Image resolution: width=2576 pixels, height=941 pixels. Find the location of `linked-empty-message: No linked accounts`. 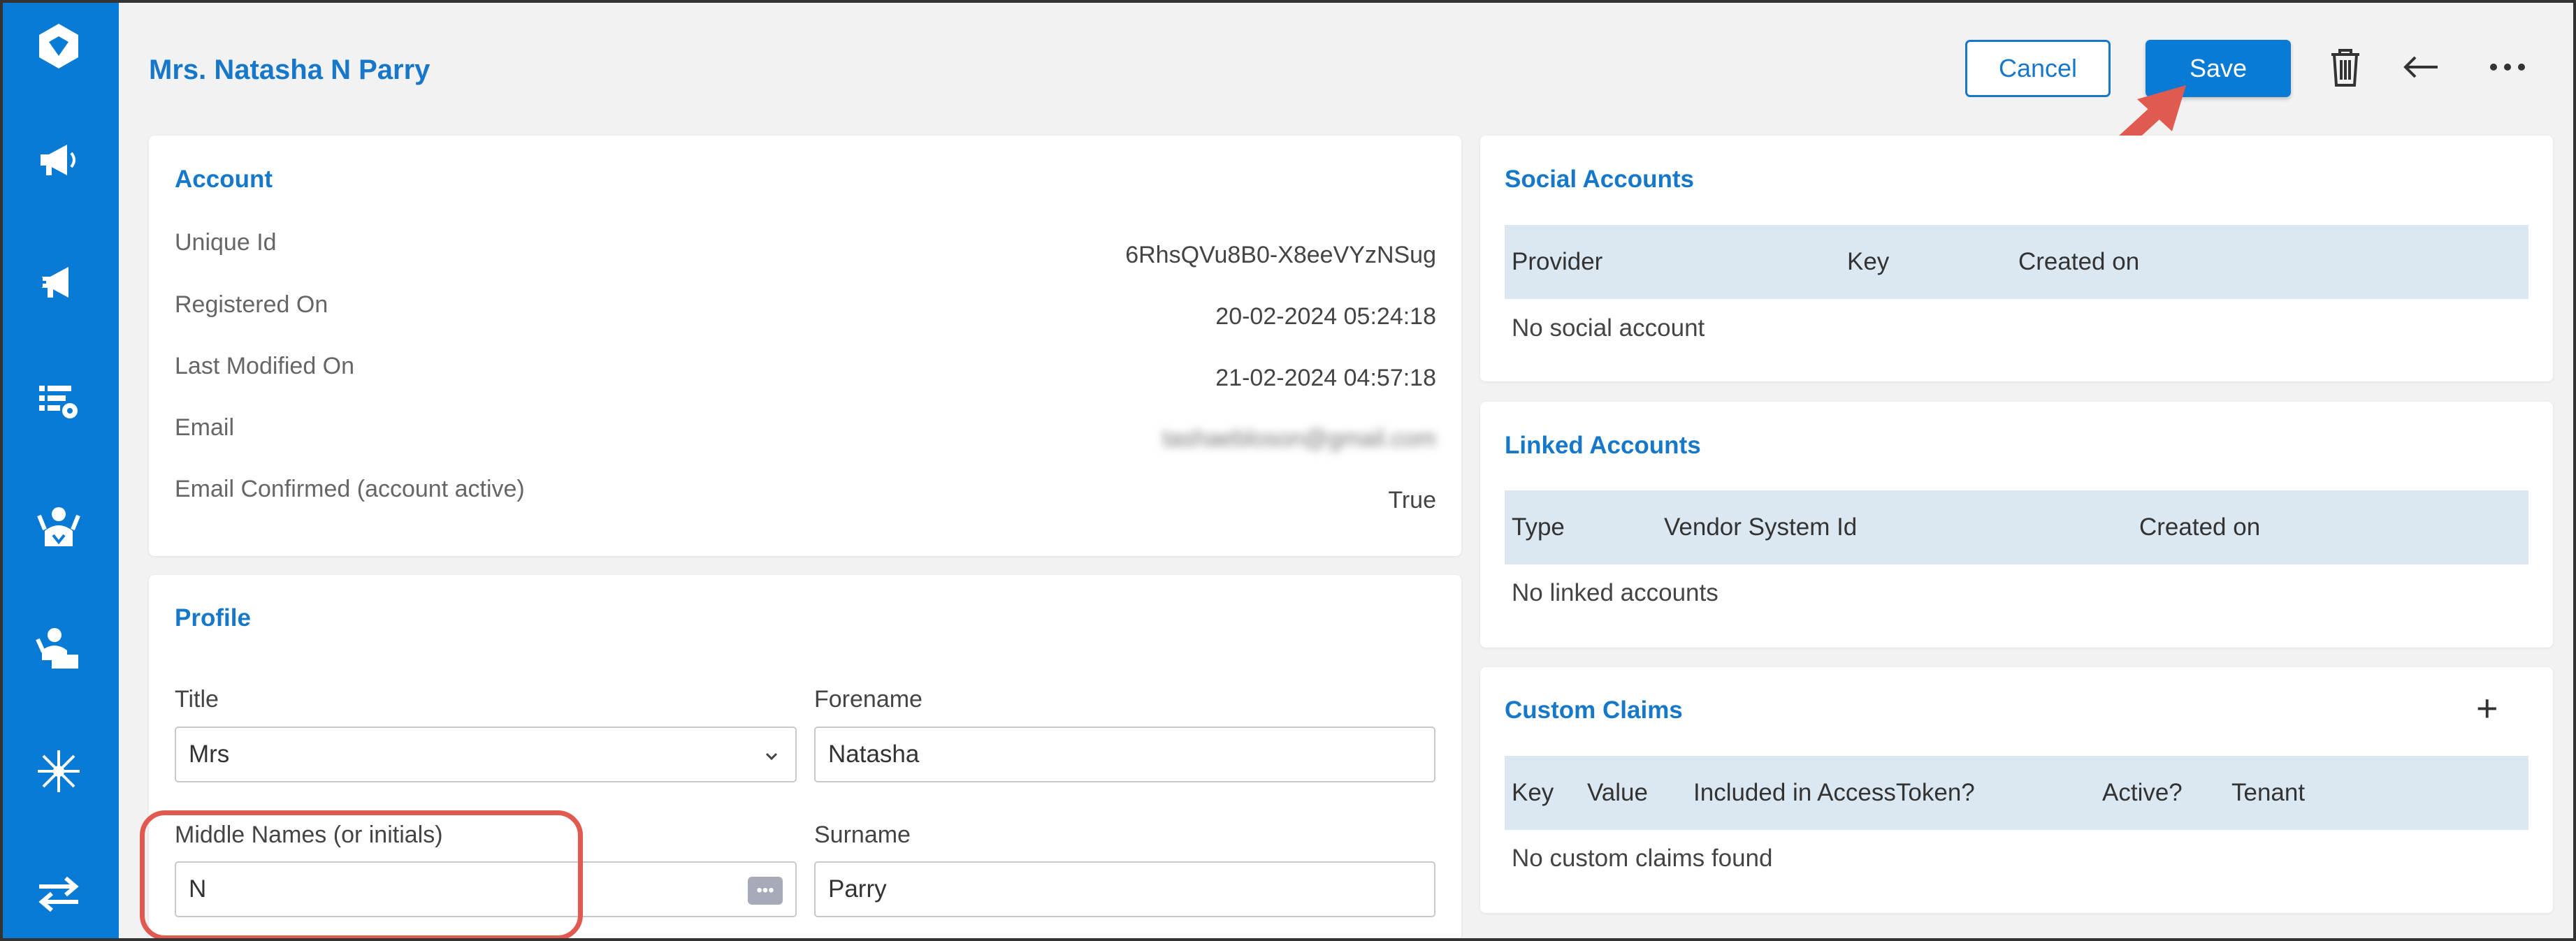

linked-empty-message: No linked accounts is located at coordinates (1615, 592).